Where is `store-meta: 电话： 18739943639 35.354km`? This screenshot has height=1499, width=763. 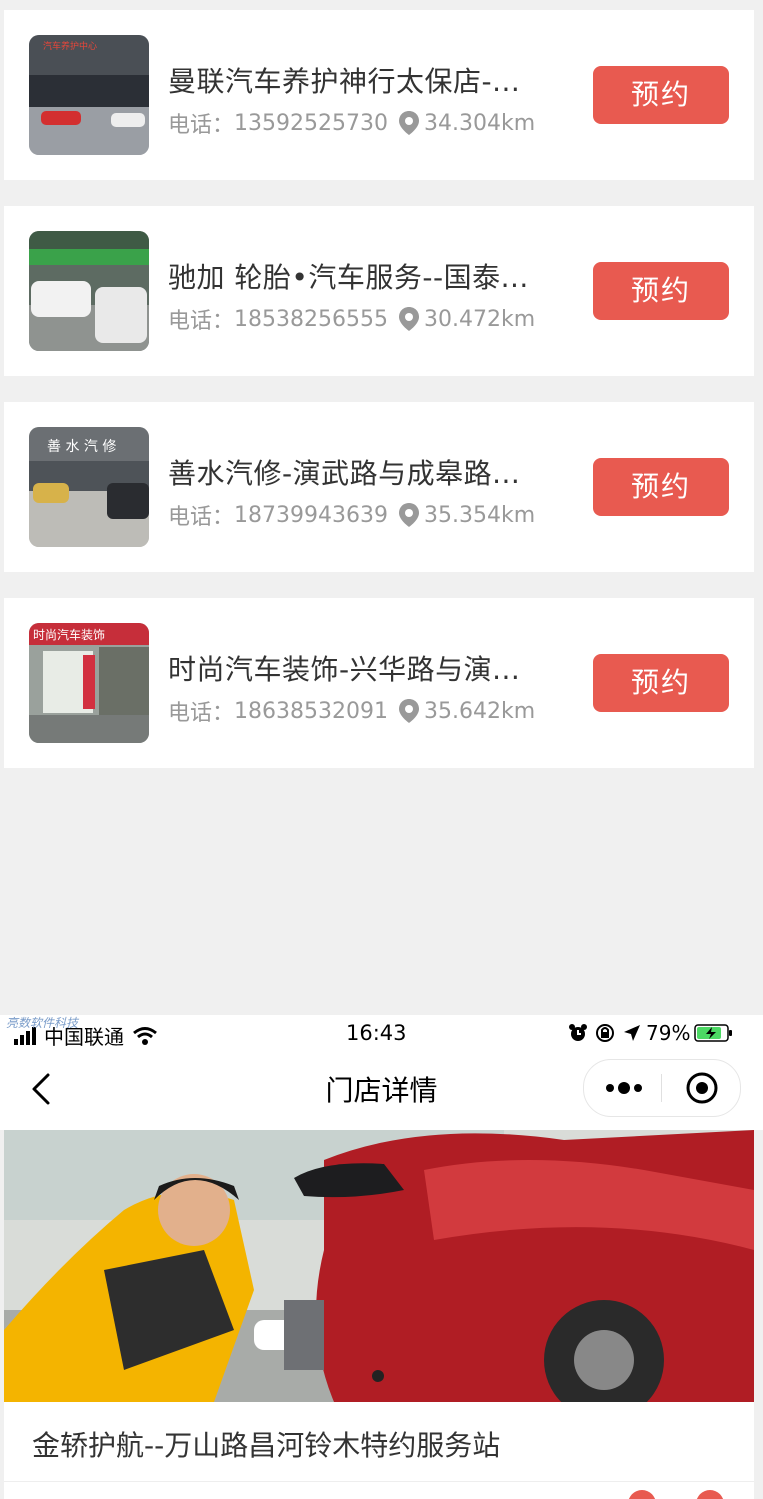 store-meta: 电话： 18739943639 35.354km is located at coordinates (351, 515).